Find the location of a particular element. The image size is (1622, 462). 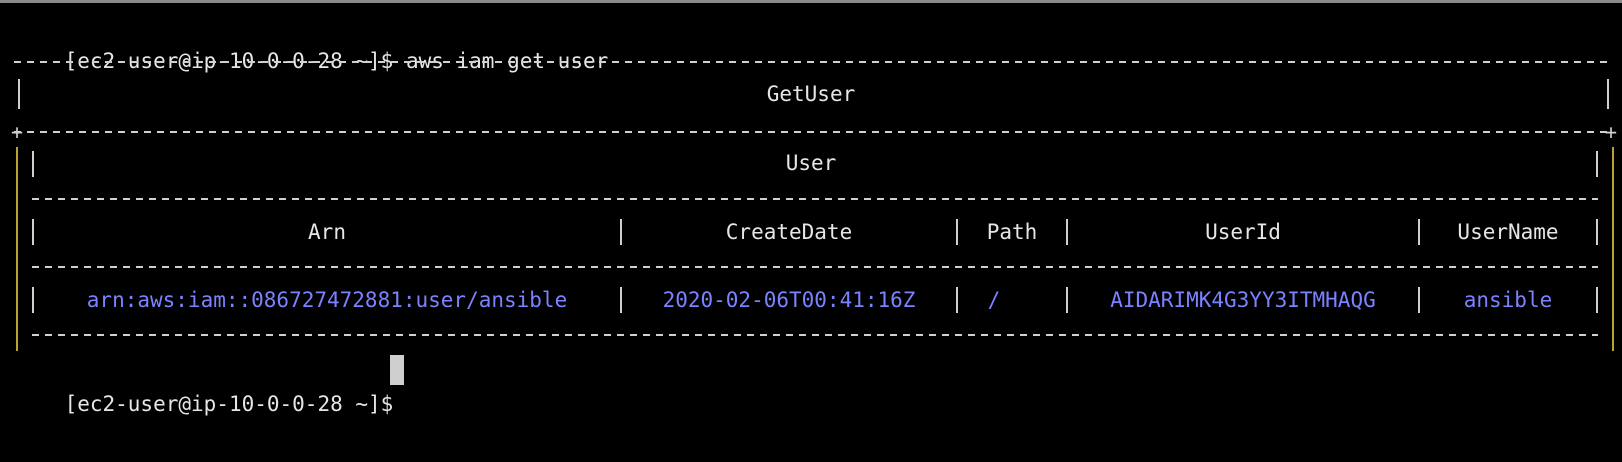

column-header-path: Path is located at coordinates (1012, 232).